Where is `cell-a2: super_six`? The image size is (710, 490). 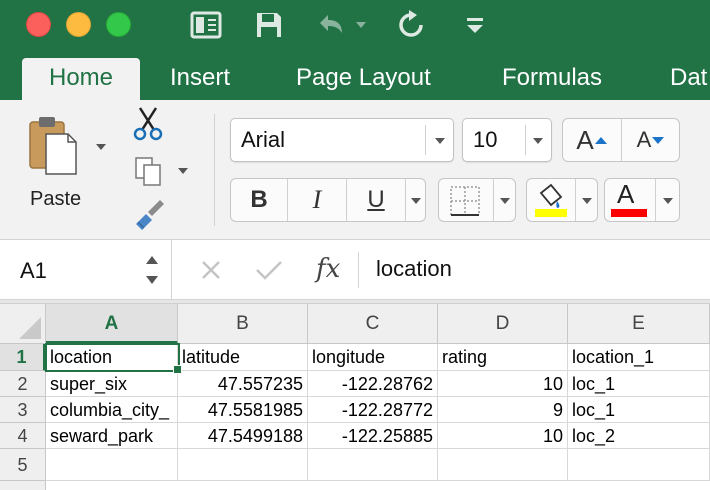 cell-a2: super_six is located at coordinates (112, 384).